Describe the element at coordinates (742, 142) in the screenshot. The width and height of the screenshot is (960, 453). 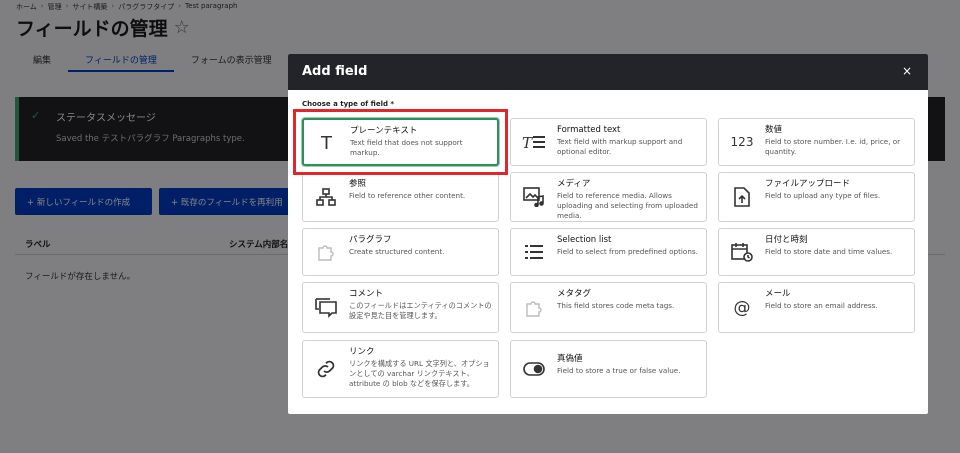
I see `number-icon: 123` at that location.